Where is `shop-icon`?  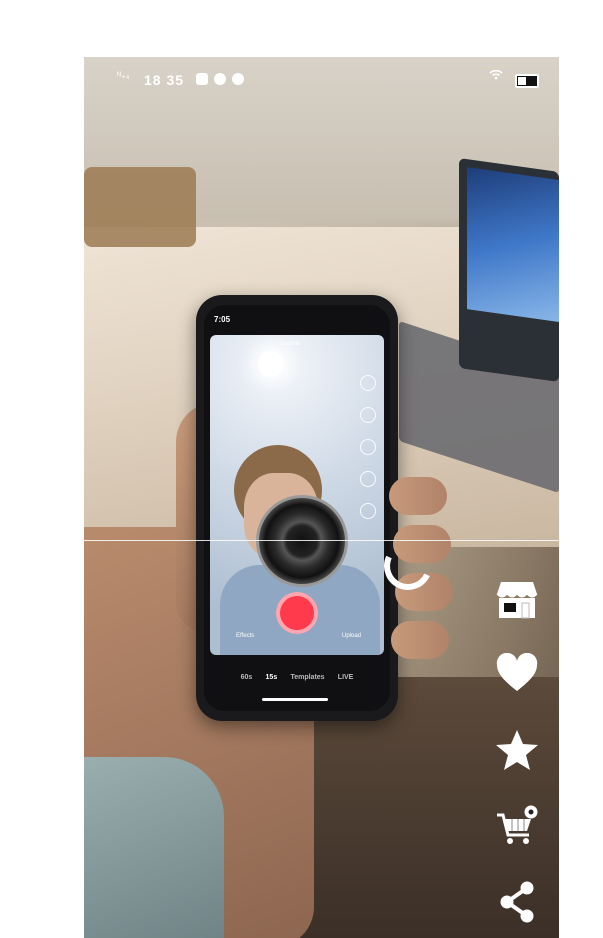
shop-icon is located at coordinates (517, 600).